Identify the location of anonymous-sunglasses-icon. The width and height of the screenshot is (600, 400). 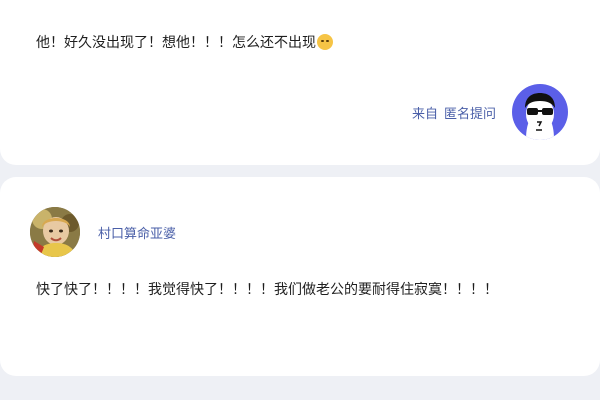
(540, 116).